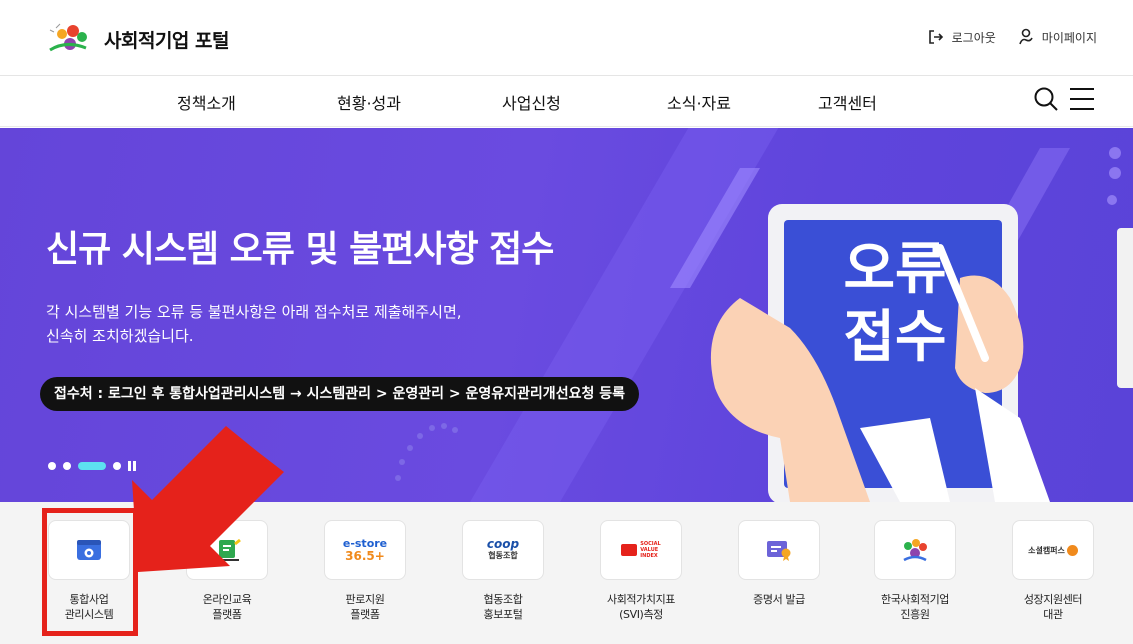 The height and width of the screenshot is (644, 1133). I want to click on quick-link-label: 온라인교육 플랫폼, so click(227, 607).